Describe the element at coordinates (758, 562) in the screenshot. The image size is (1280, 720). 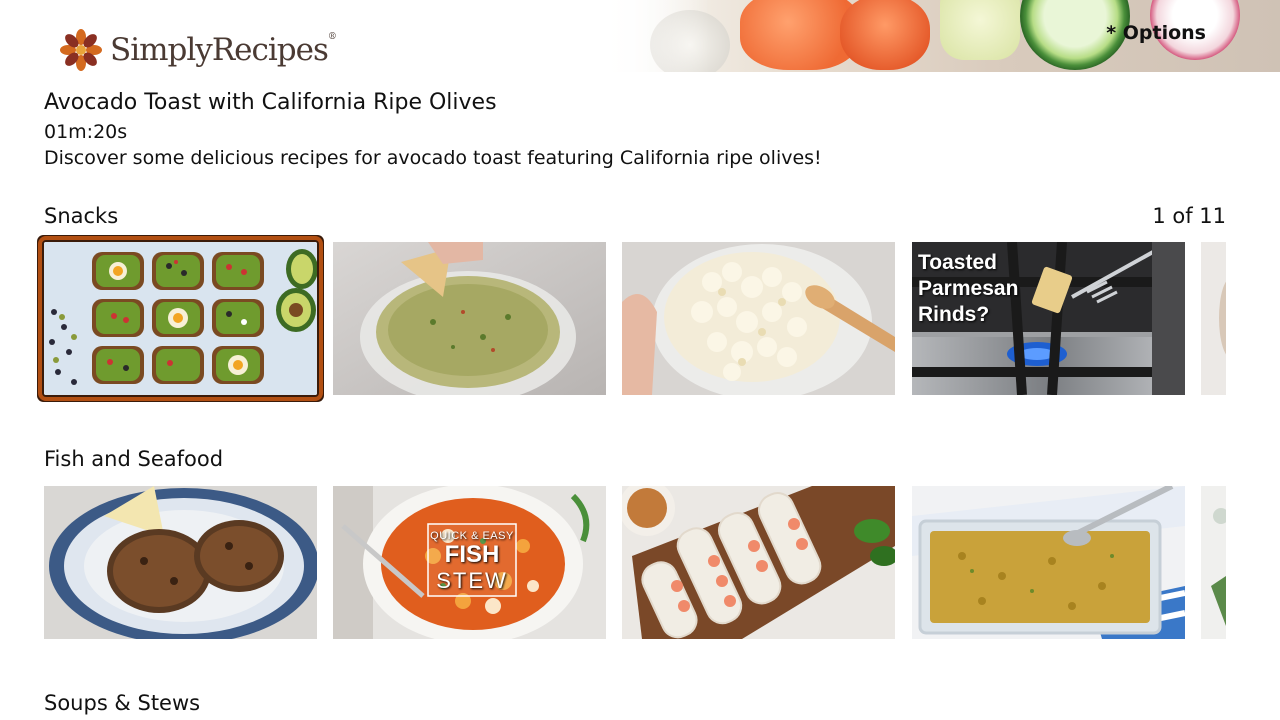
I see `video-tile-shrimp-spring-rolls` at that location.